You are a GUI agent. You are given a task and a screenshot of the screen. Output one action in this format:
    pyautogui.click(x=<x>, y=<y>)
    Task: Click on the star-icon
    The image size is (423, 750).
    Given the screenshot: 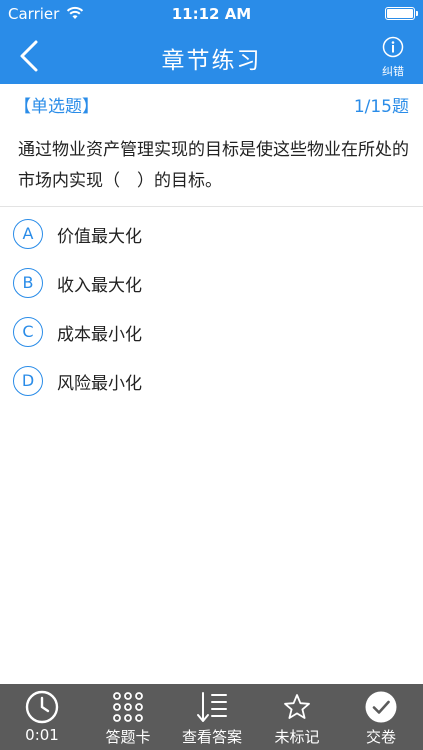 What is the action you would take?
    pyautogui.click(x=297, y=706)
    